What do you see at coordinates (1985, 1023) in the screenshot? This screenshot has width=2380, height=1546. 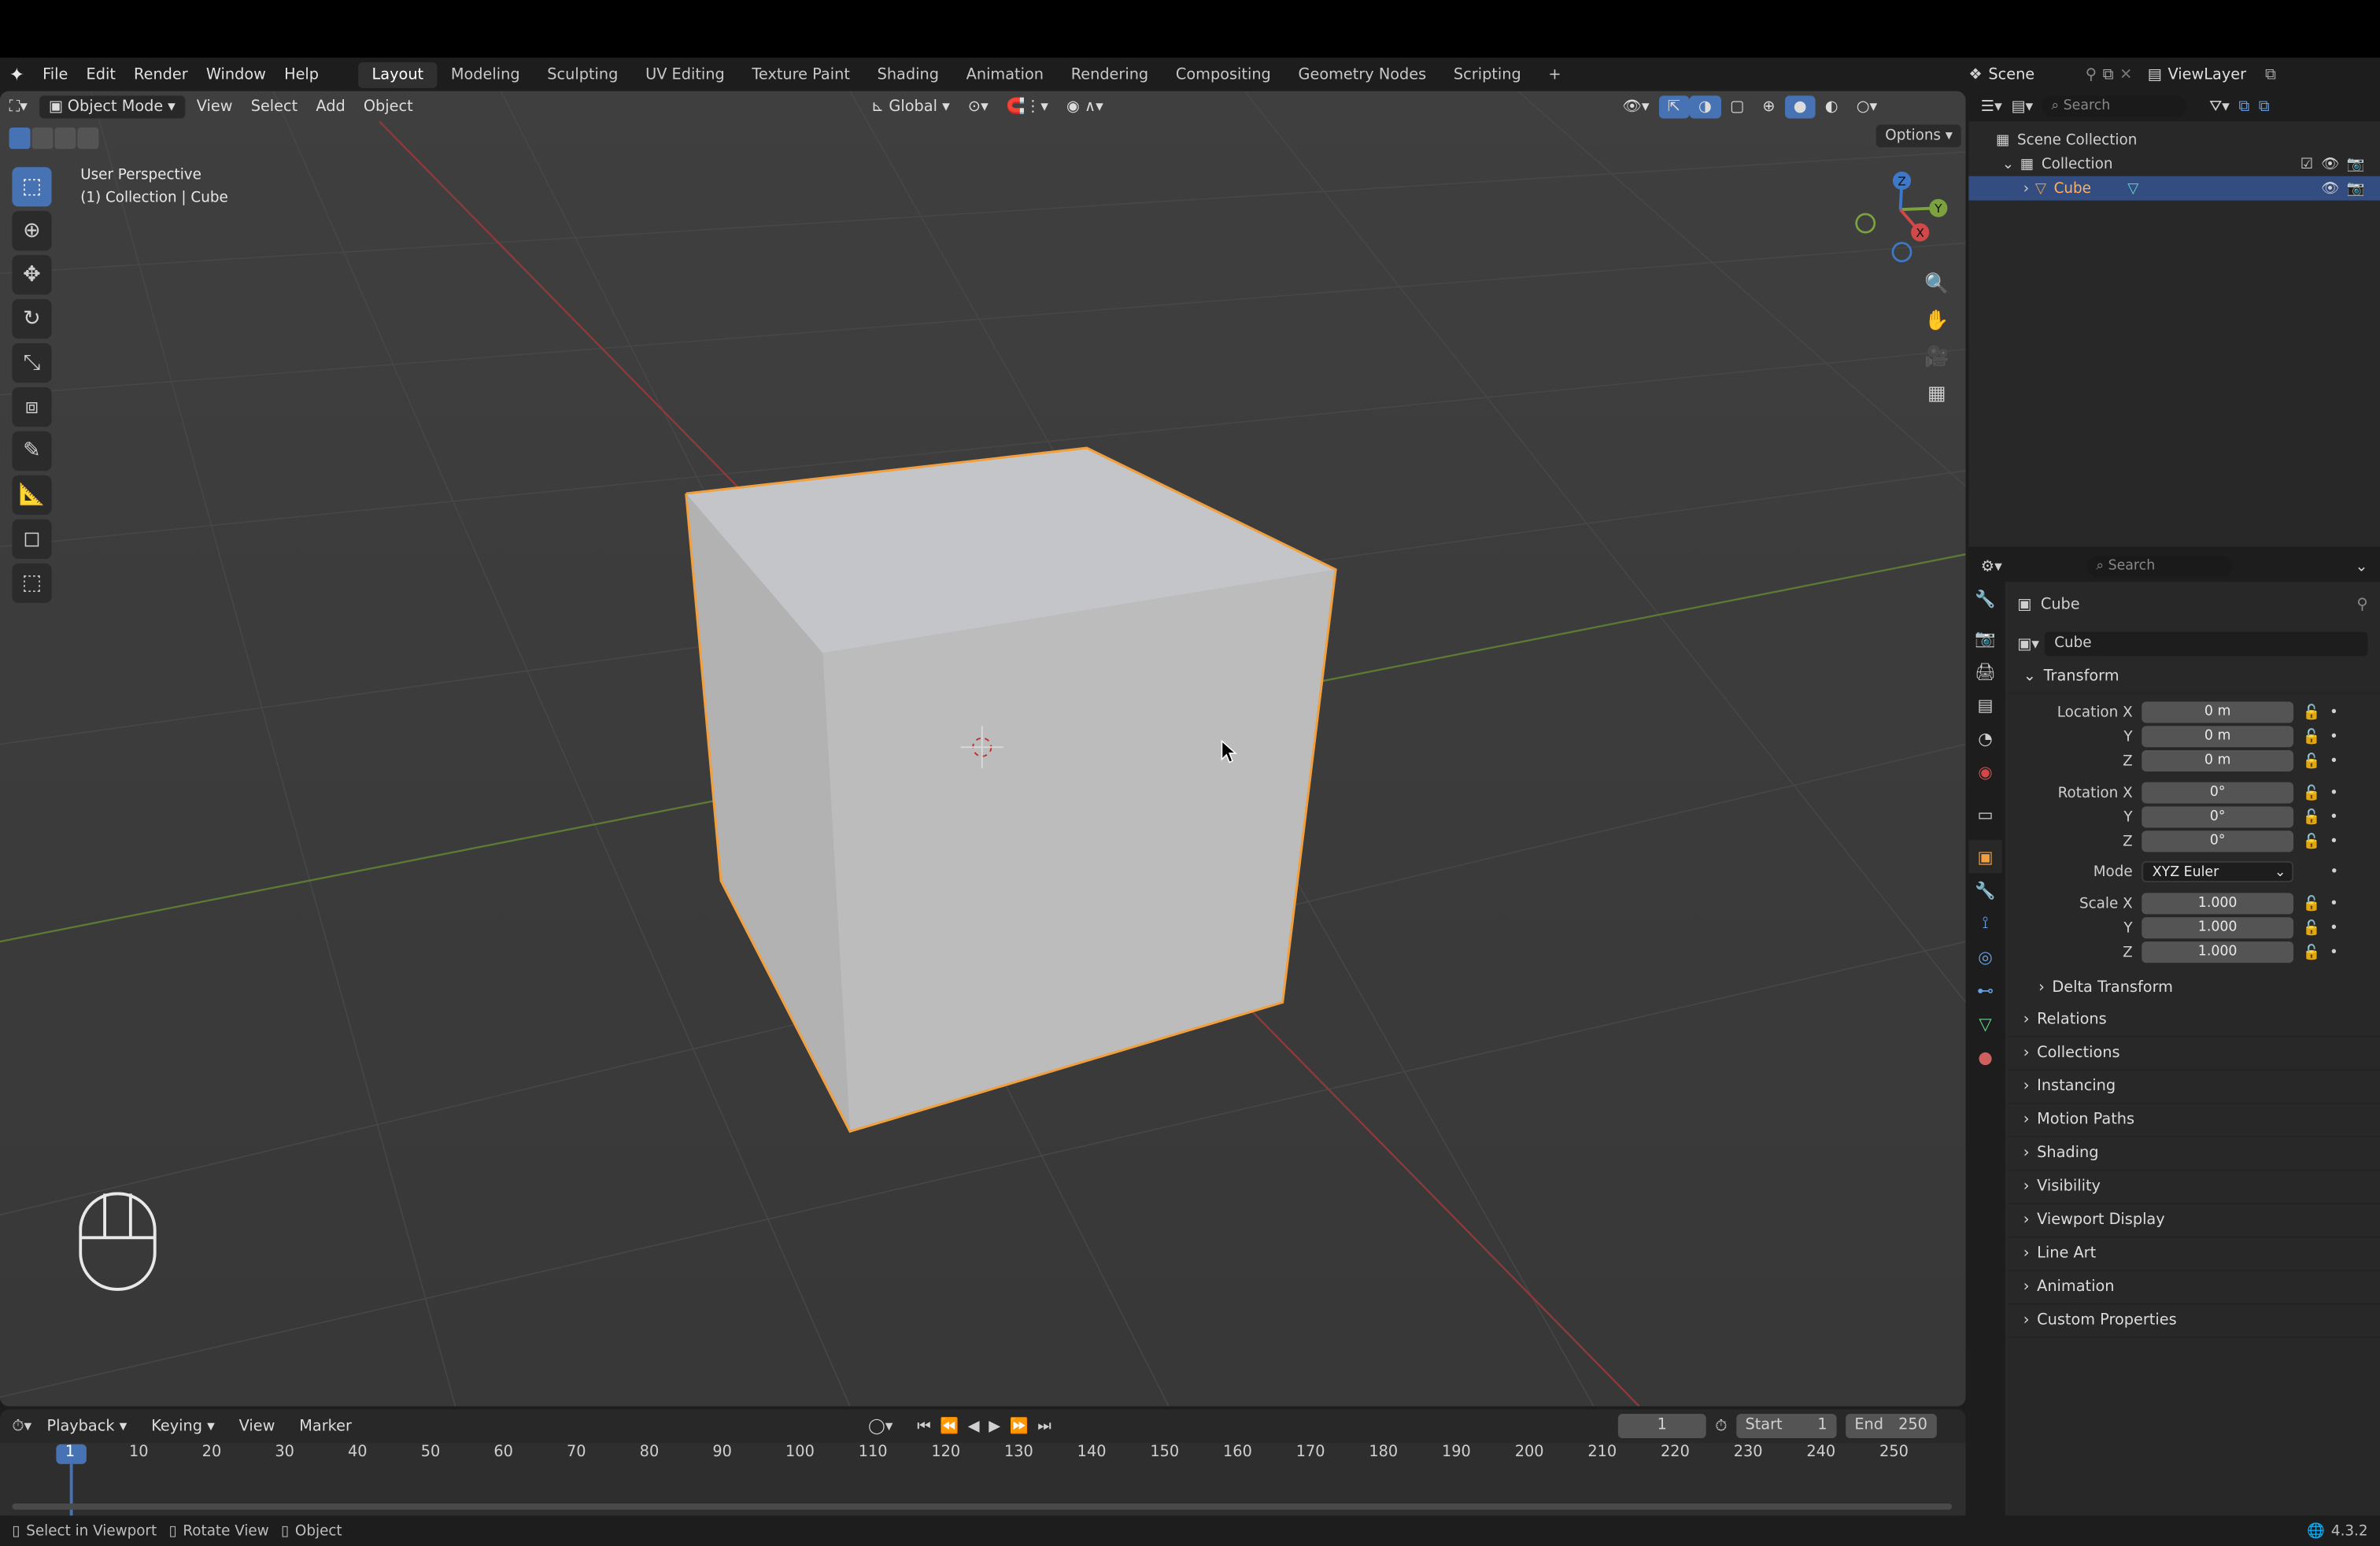 I see `data-tab-icon: ▽` at bounding box center [1985, 1023].